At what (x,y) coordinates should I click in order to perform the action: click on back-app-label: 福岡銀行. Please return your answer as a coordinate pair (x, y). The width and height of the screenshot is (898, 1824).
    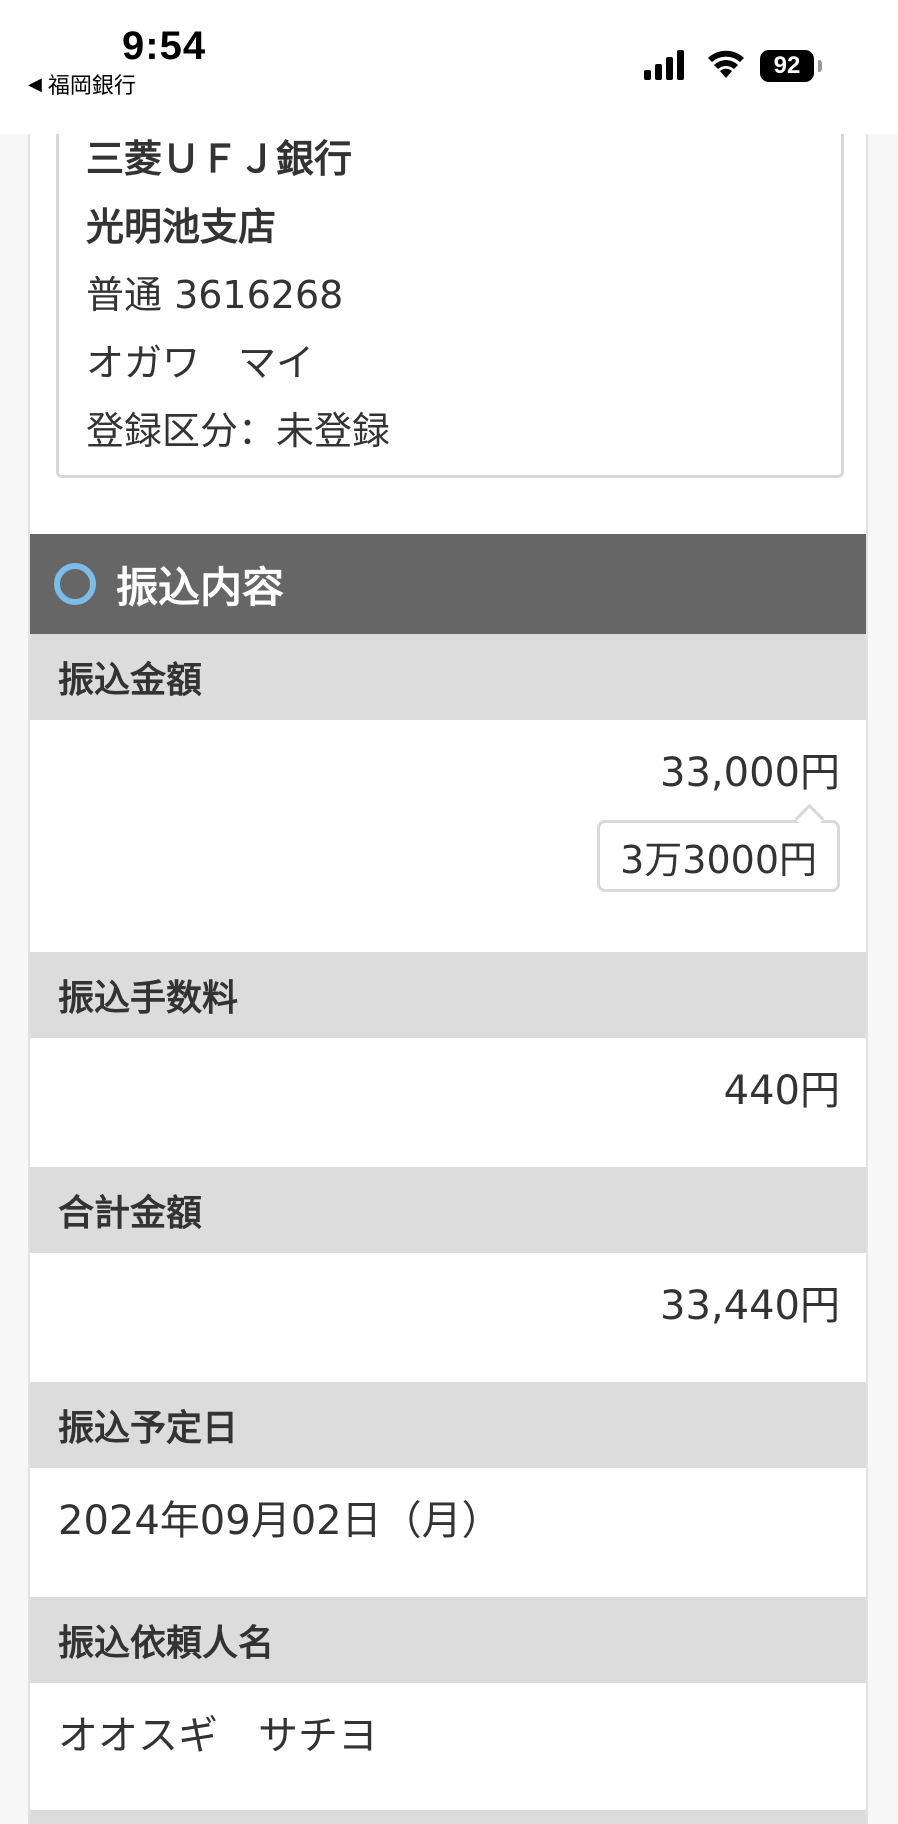
    Looking at the image, I should click on (91, 86).